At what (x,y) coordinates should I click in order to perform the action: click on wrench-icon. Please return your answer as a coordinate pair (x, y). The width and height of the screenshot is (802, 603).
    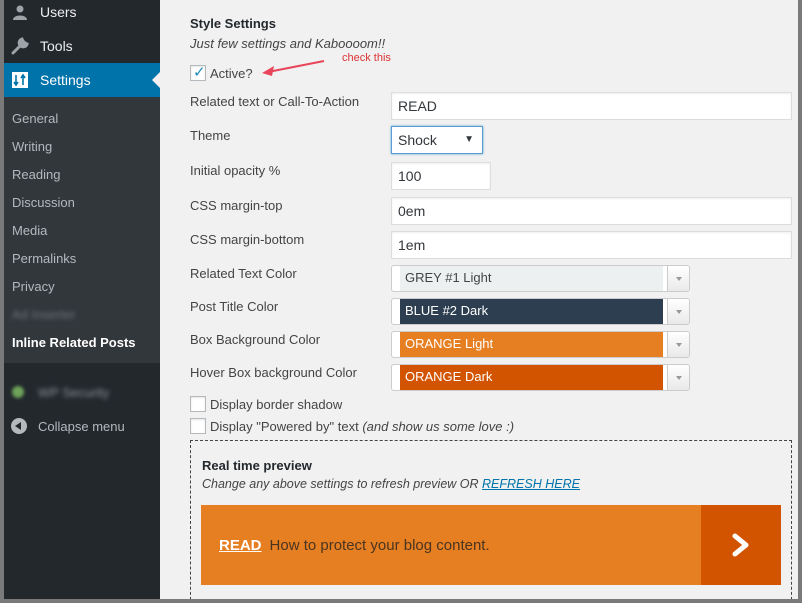
    Looking at the image, I should click on (20, 46).